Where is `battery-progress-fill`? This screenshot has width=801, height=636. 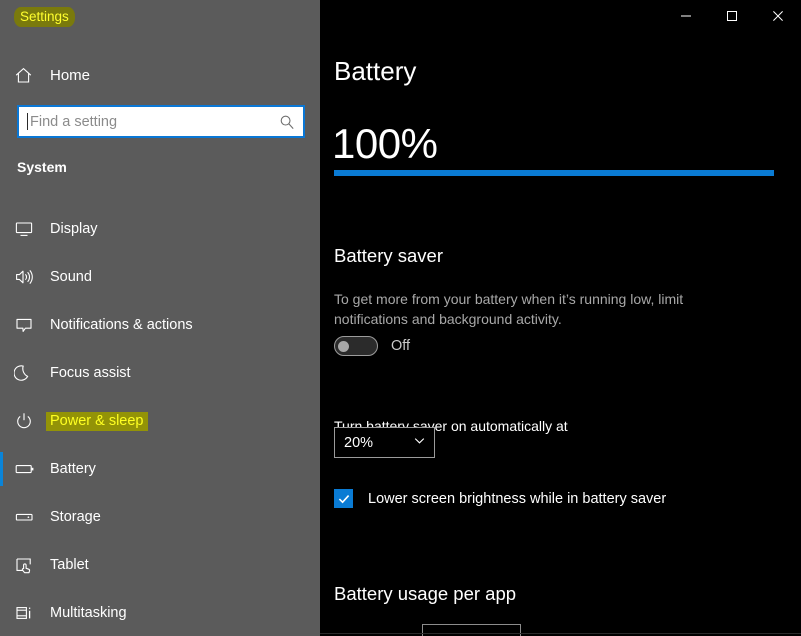 battery-progress-fill is located at coordinates (554, 173).